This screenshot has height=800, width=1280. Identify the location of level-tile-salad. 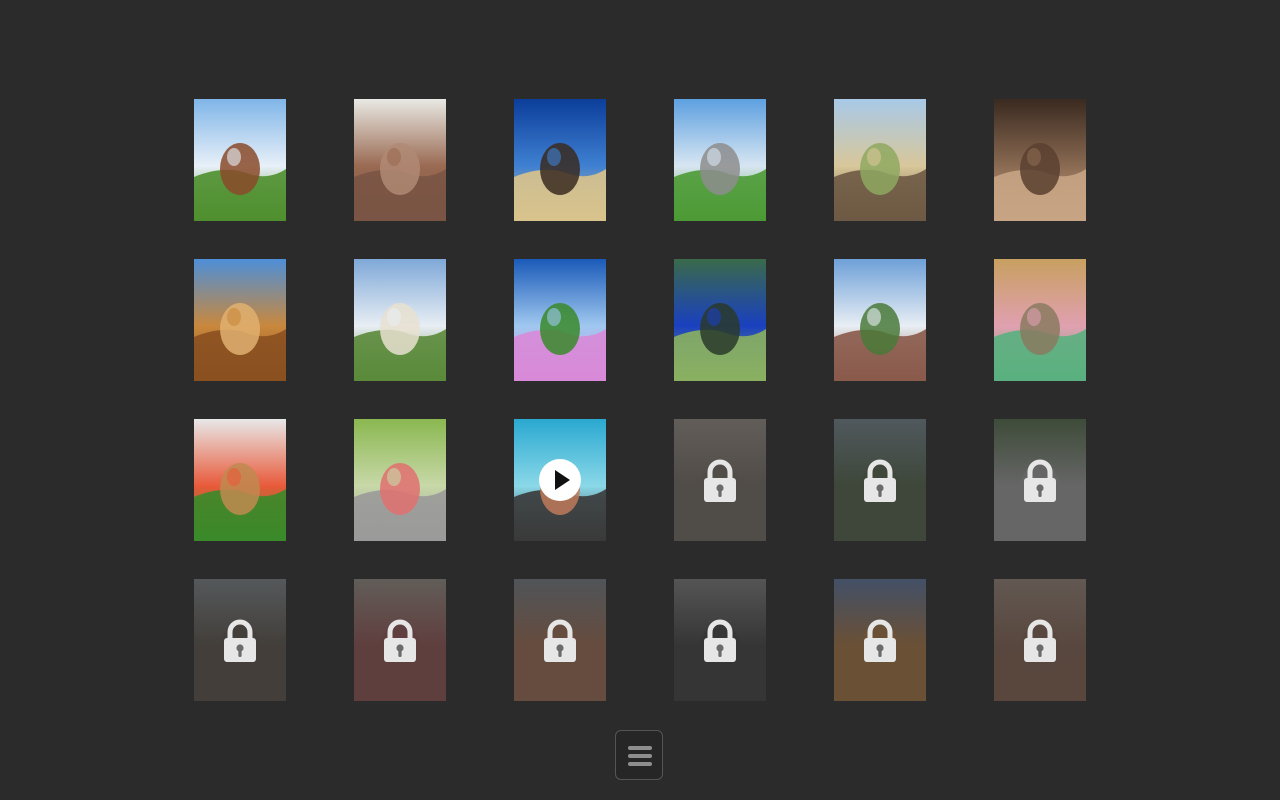
(240, 480).